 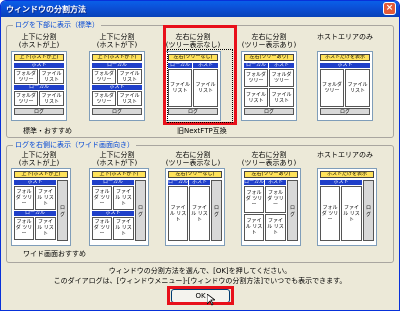 What do you see at coordinates (193, 163) in the screenshot?
I see `option-caption-line: (ツリー表示なし)` at bounding box center [193, 163].